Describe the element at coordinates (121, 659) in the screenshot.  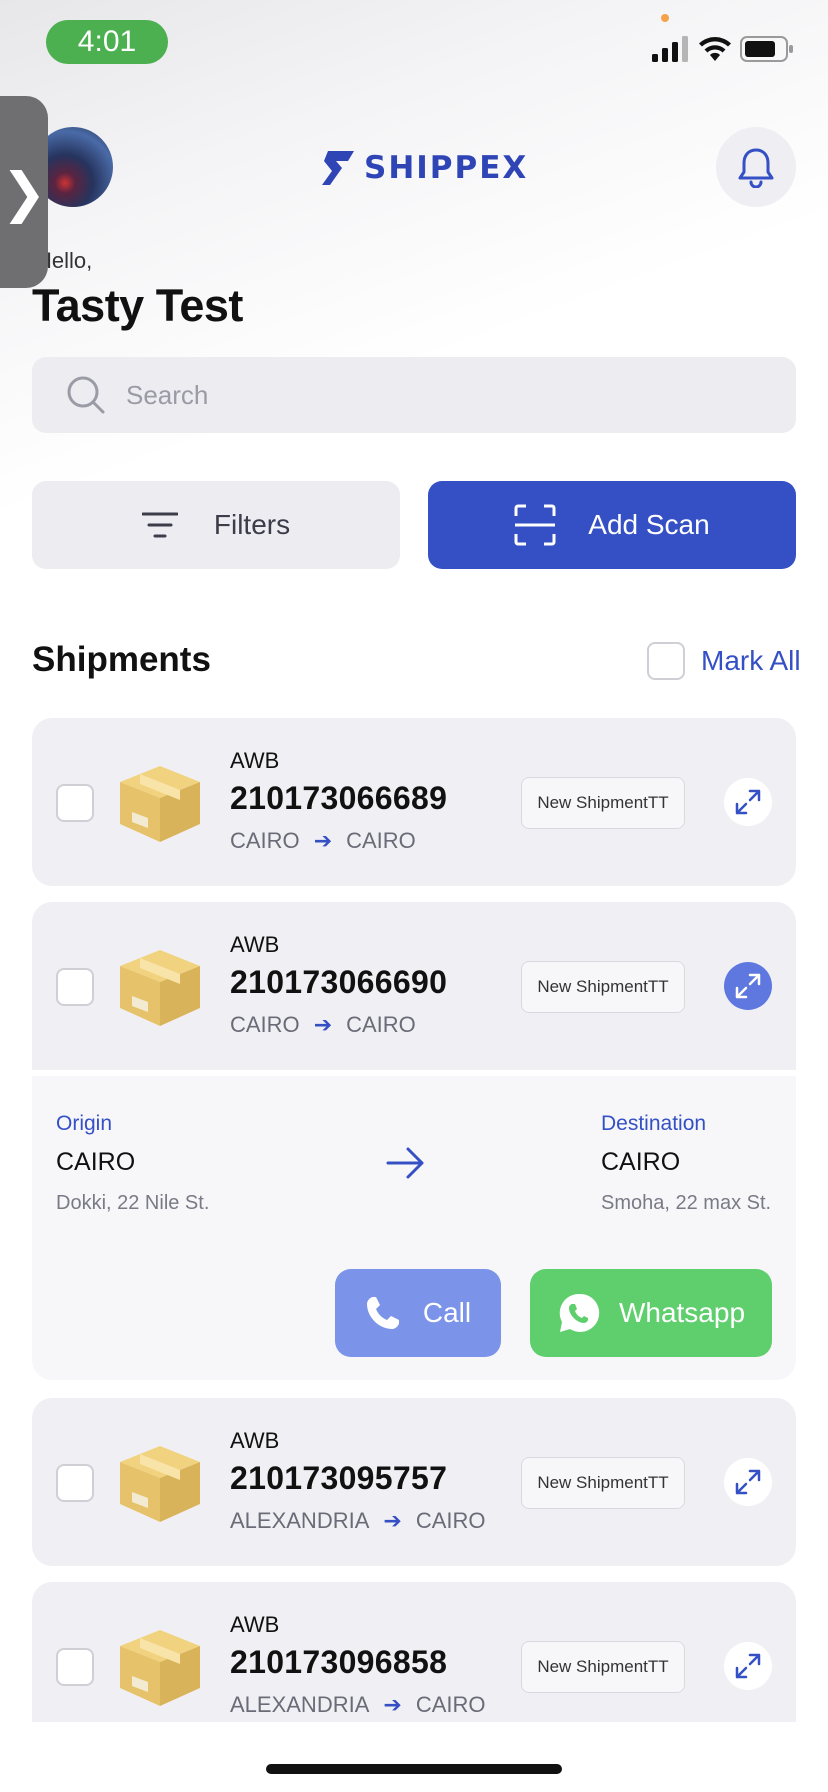
I see `shipments-title: Shipments` at that location.